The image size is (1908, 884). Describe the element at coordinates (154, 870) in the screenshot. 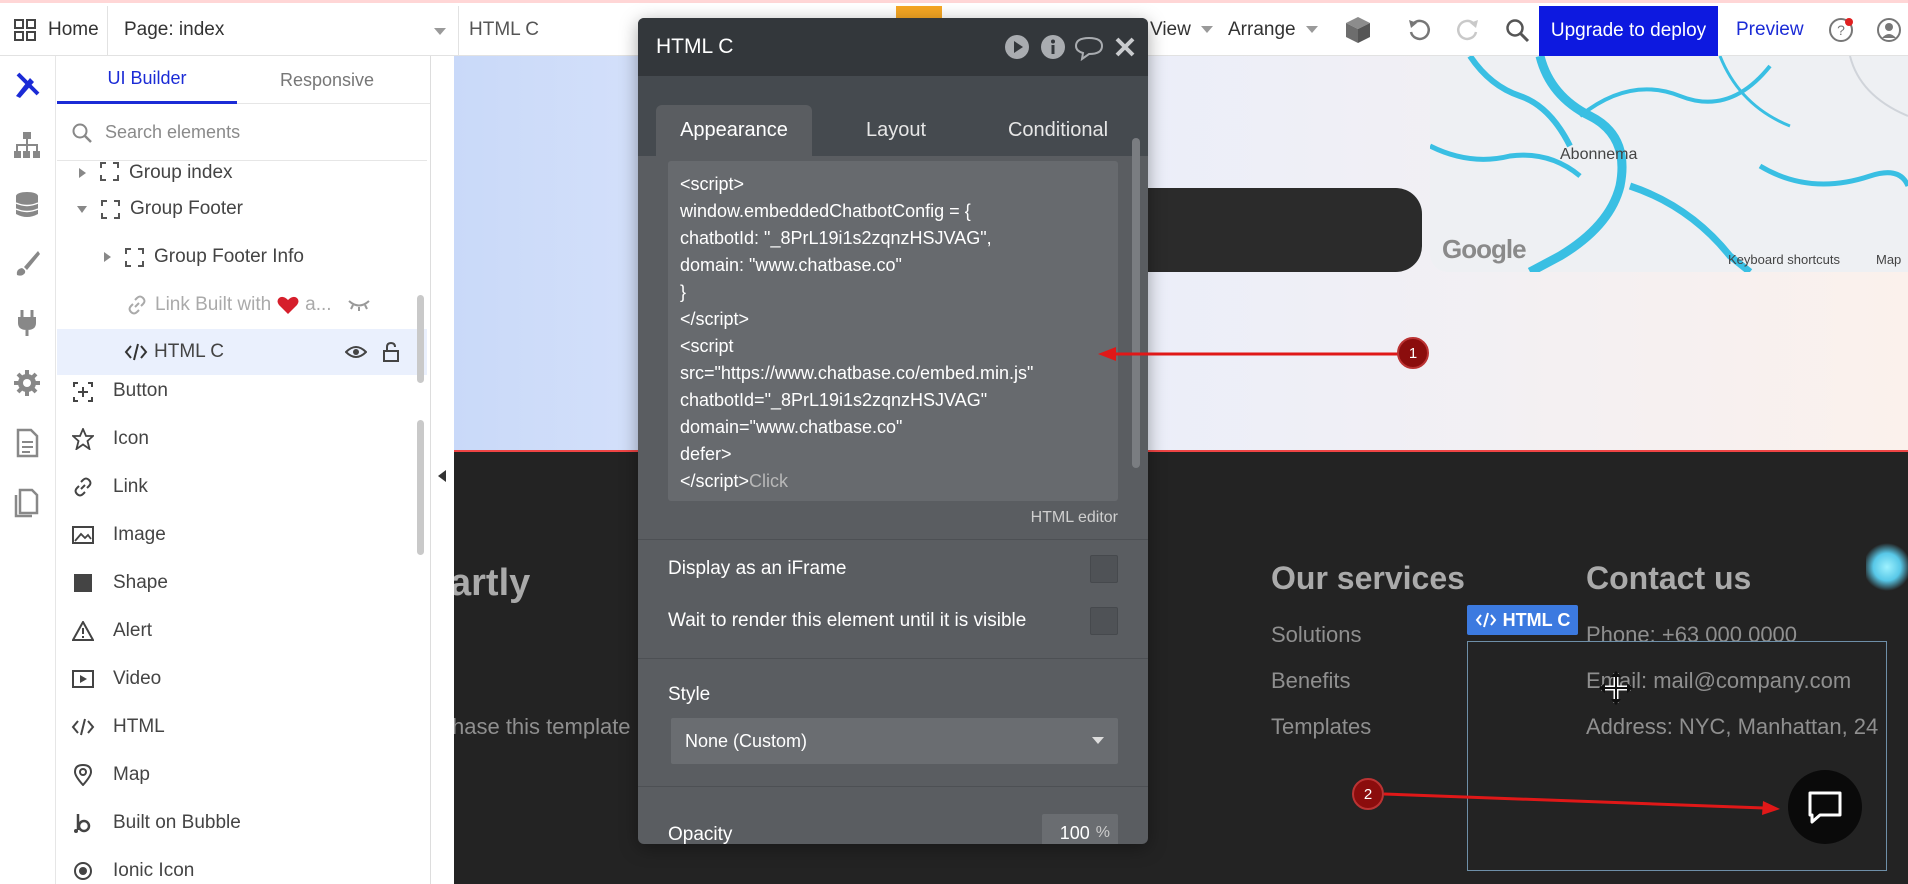

I see `element-label: Ionic Icon` at that location.